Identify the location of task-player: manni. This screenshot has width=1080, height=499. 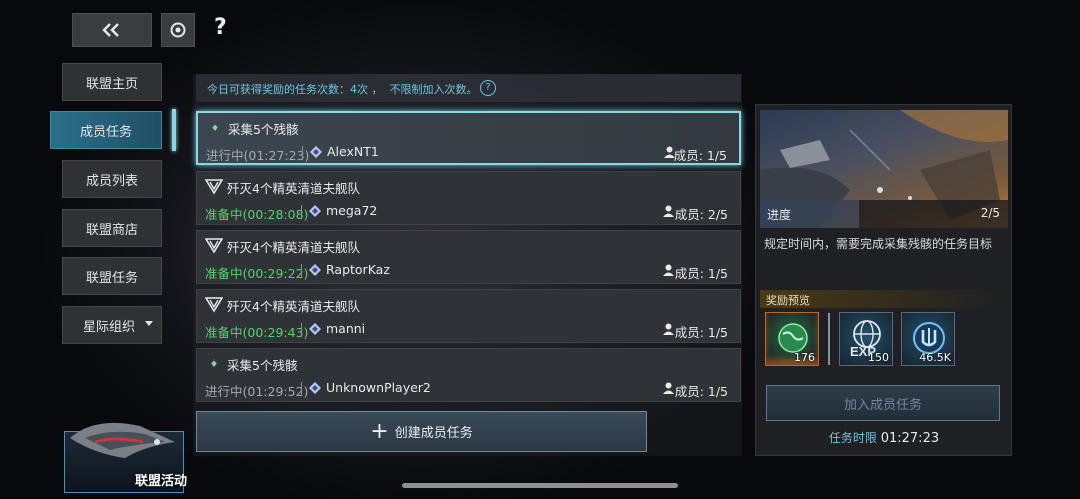
(346, 328).